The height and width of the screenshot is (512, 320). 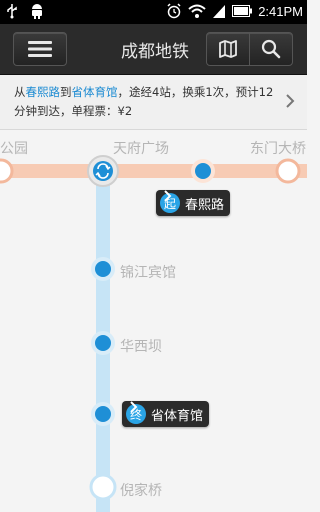 What do you see at coordinates (103, 487) in the screenshot?
I see `station-marker-nijiaqiao` at bounding box center [103, 487].